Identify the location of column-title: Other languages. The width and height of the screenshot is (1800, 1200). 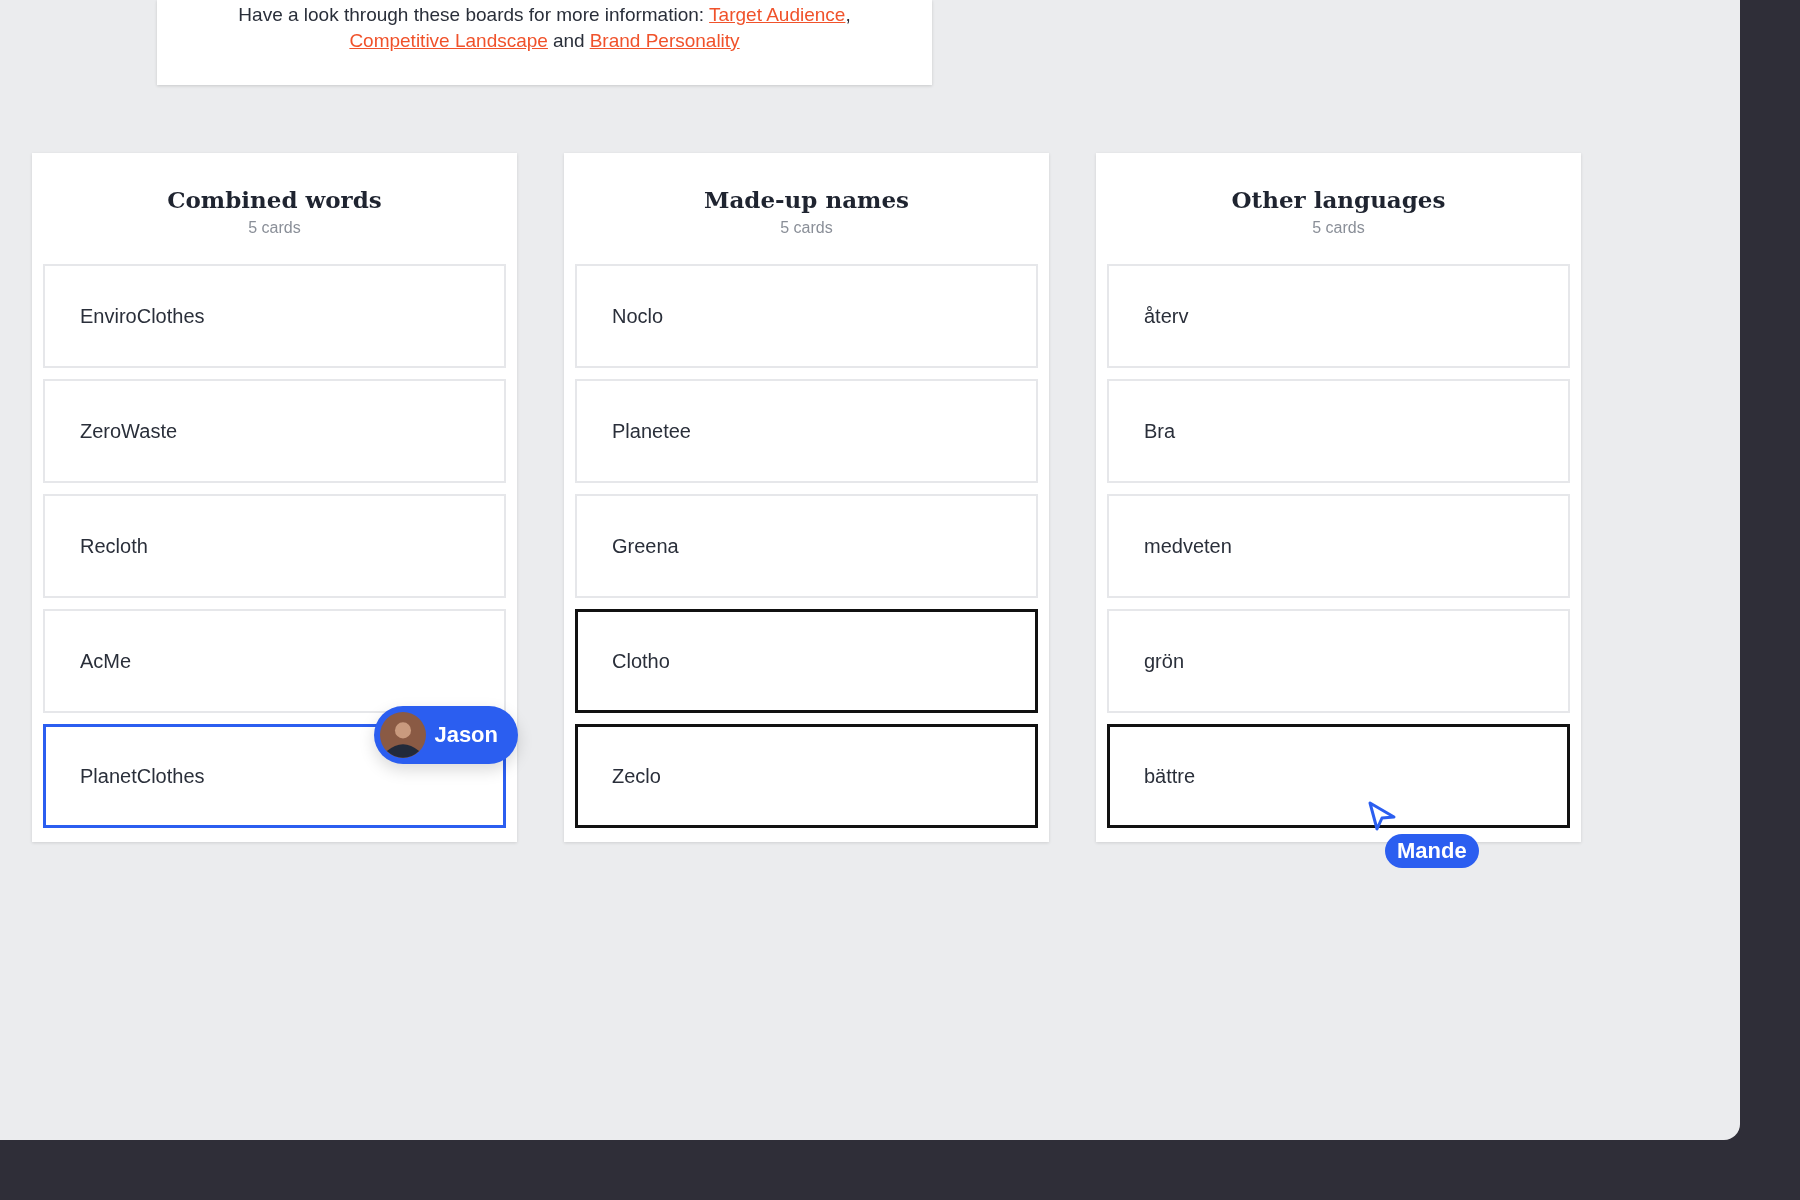
(1338, 199).